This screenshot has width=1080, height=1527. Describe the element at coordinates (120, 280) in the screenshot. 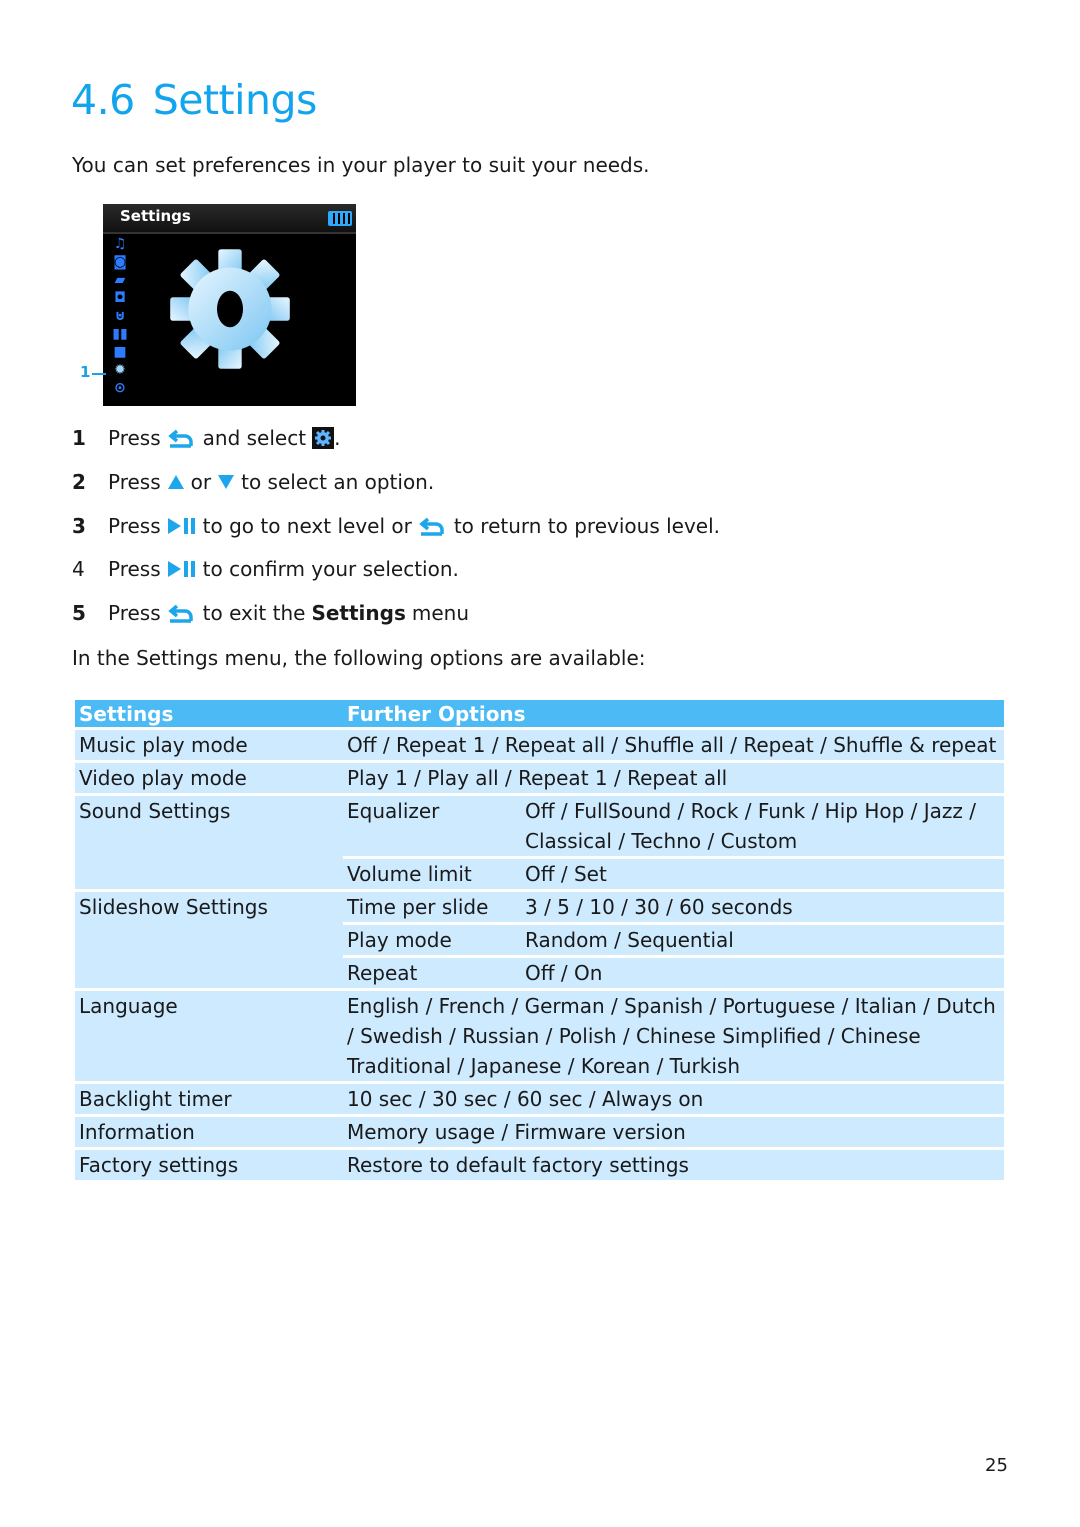

I see `video-icon: ▰` at that location.